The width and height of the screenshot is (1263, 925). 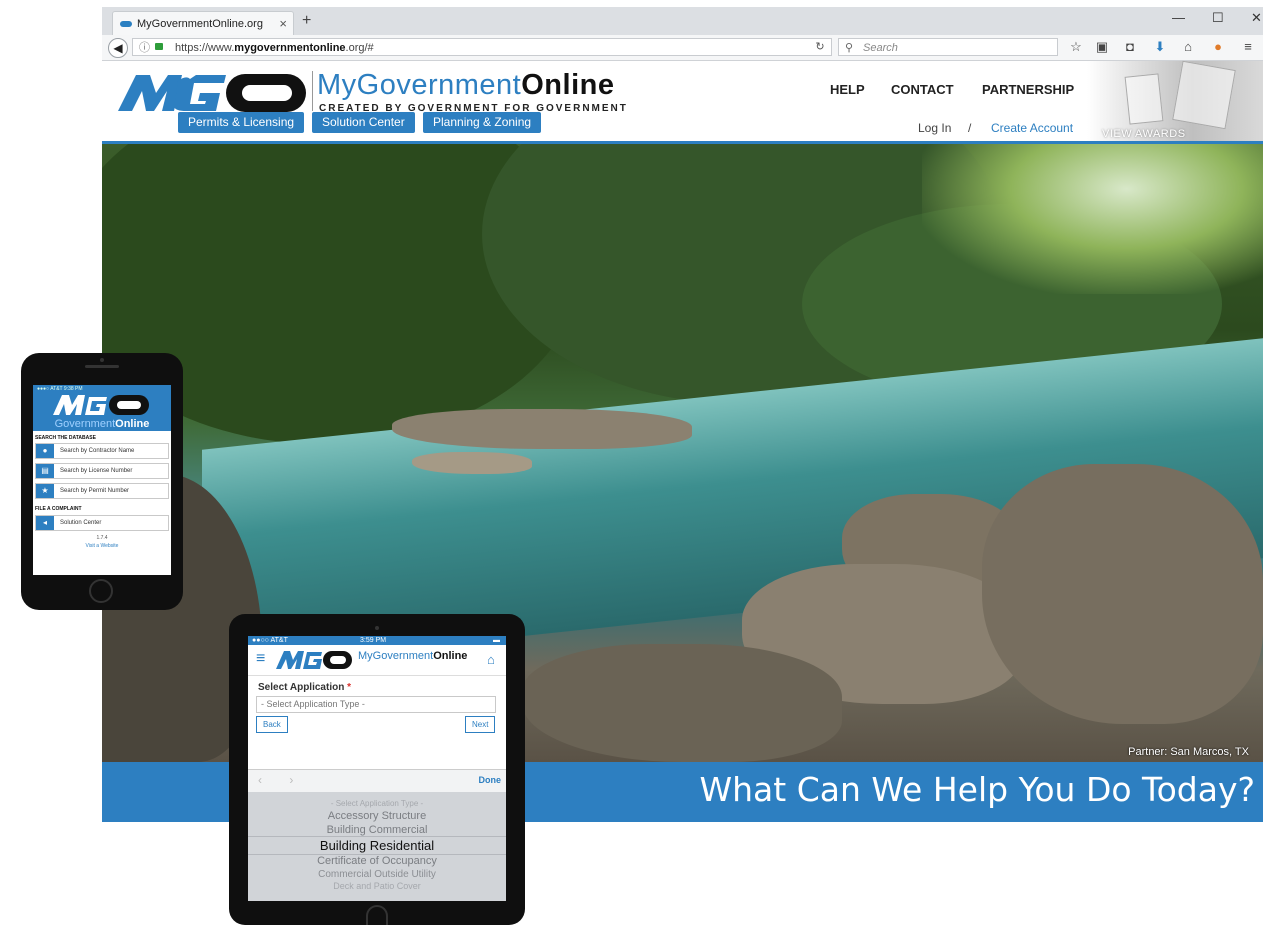 I want to click on application-type-select: - Select Application Type -, so click(x=376, y=704).